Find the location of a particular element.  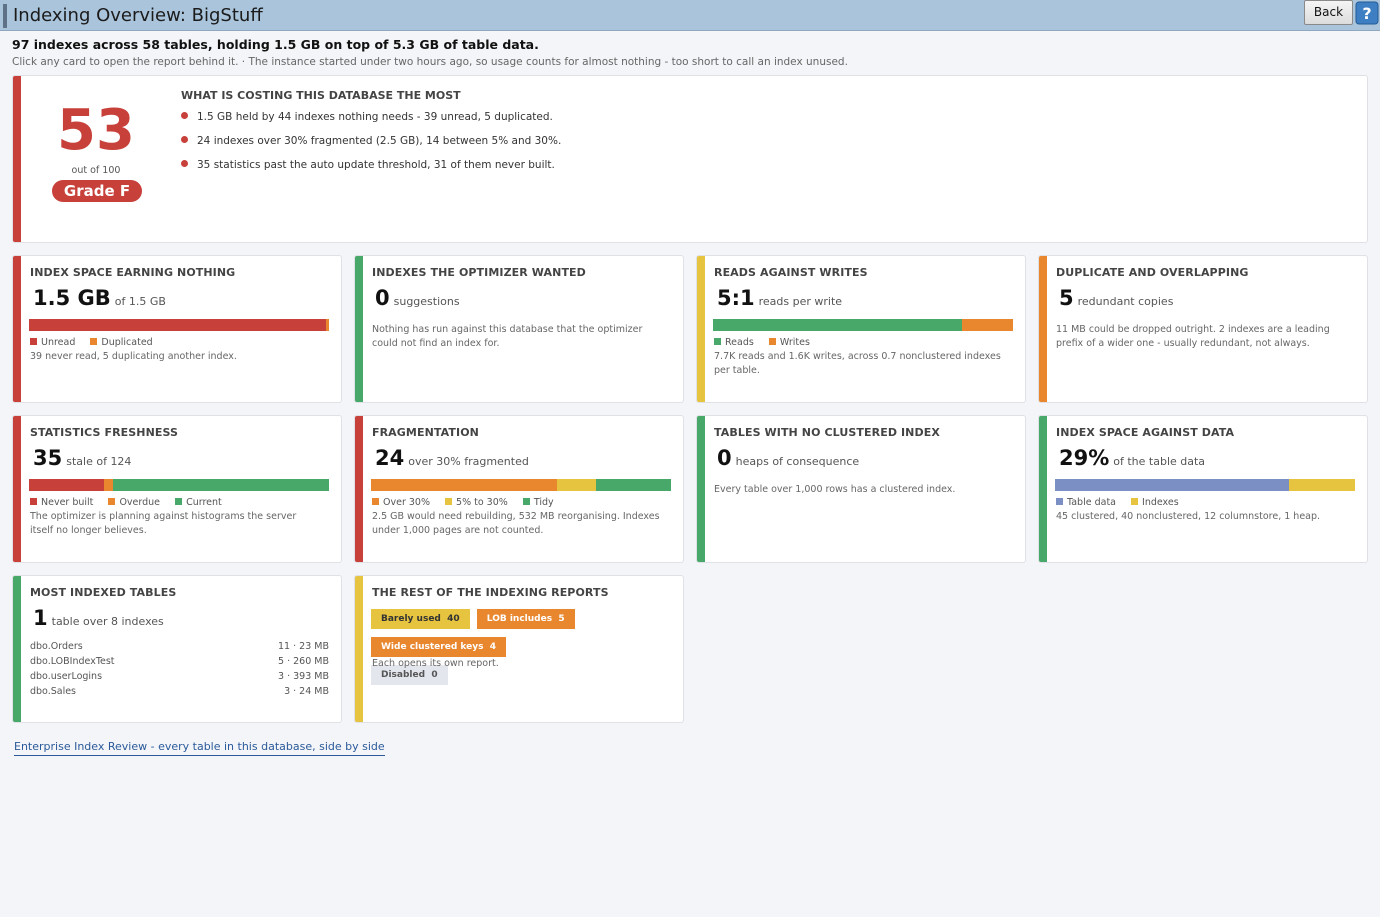

pill-barely-used: Barely used 40 is located at coordinates (420, 619).